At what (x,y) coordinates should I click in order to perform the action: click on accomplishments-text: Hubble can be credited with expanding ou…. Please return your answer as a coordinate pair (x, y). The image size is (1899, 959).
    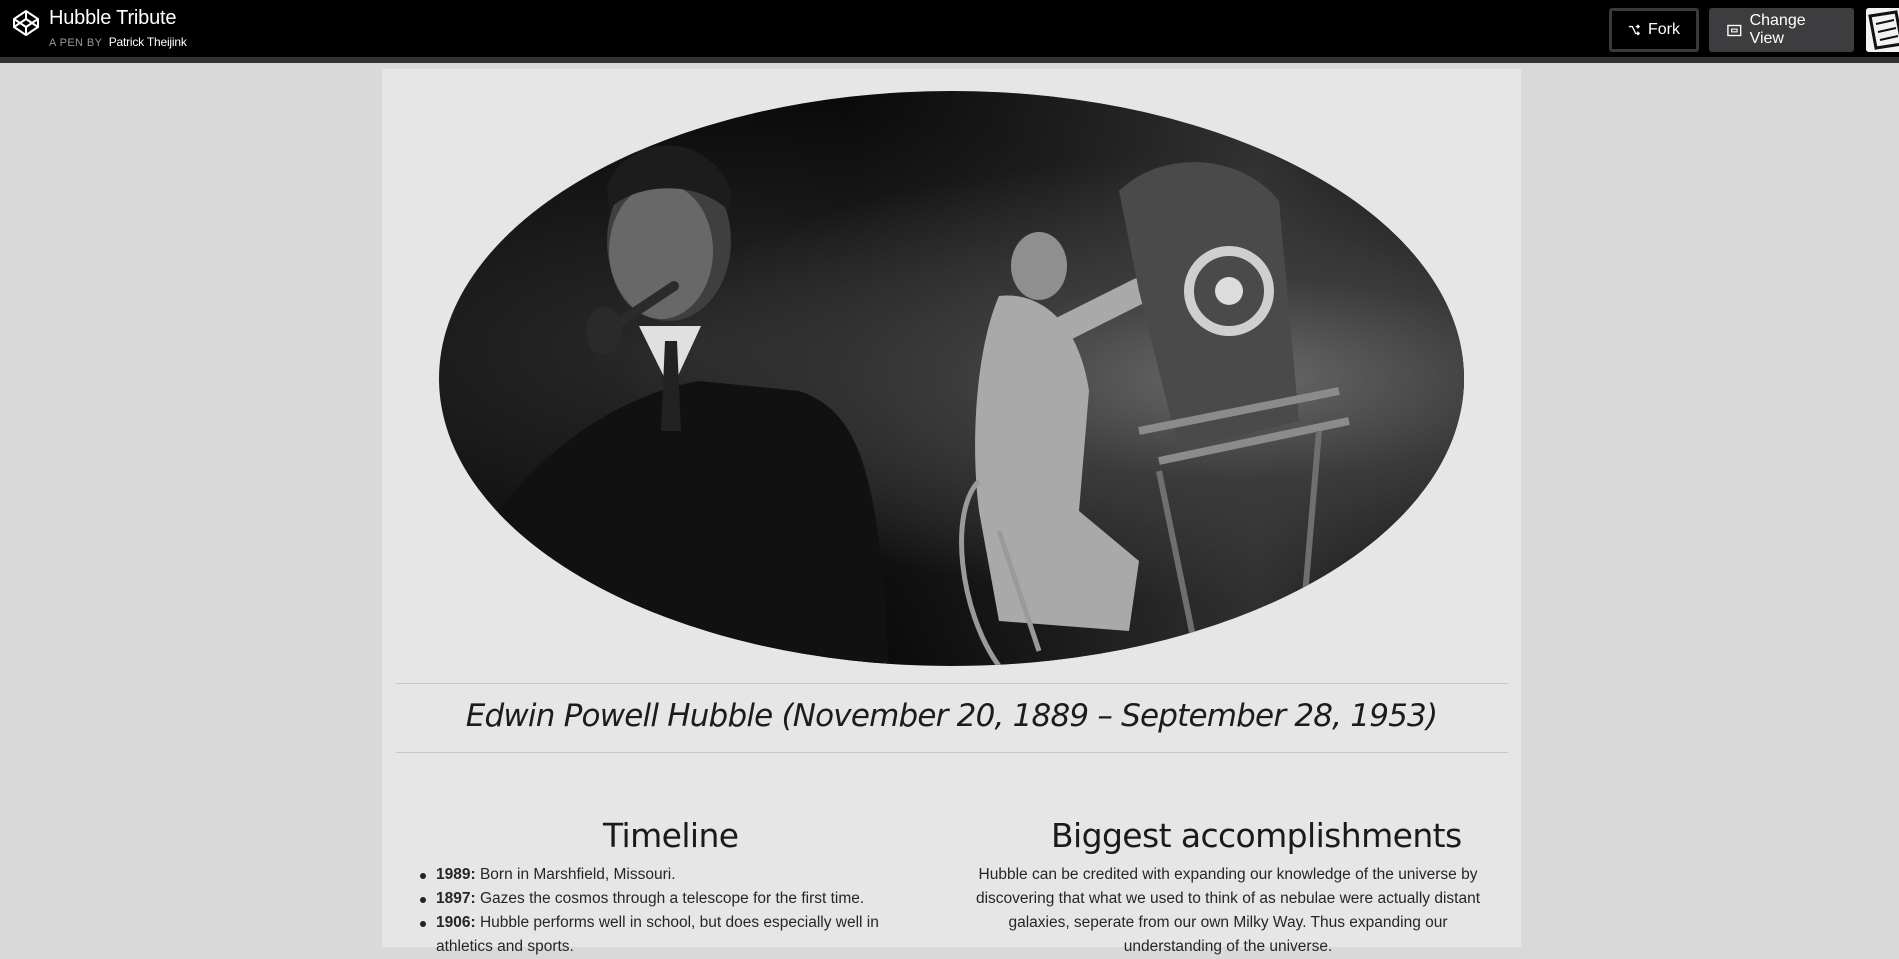
    Looking at the image, I should click on (1228, 910).